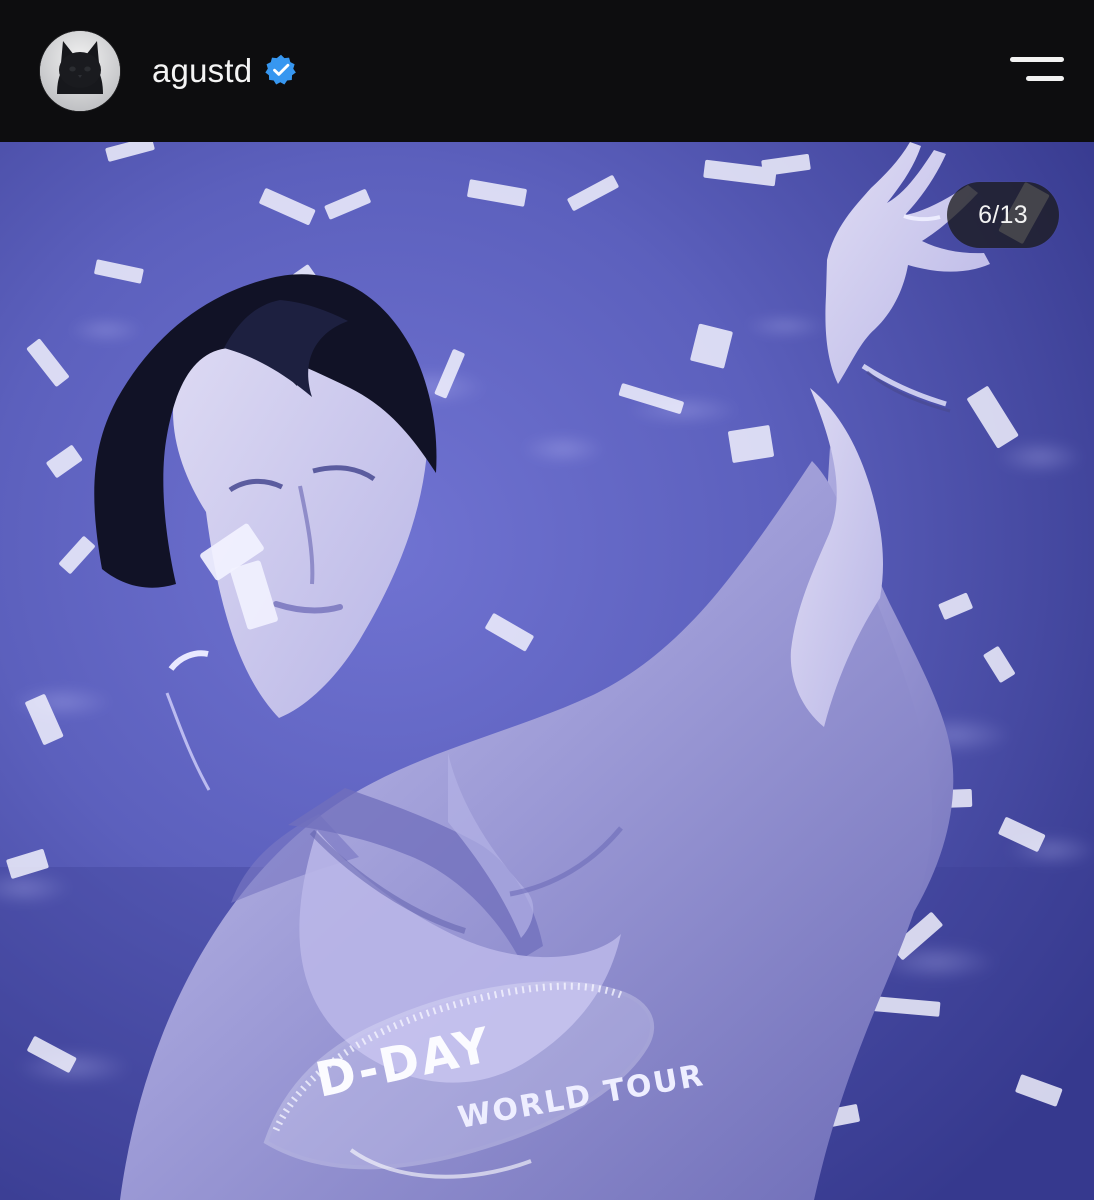  Describe the element at coordinates (1033, 69) in the screenshot. I see `menu-button` at that location.